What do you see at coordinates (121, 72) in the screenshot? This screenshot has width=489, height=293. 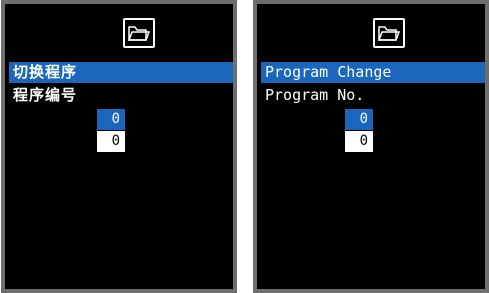 I see `menu-item-program-change: 切换程序` at bounding box center [121, 72].